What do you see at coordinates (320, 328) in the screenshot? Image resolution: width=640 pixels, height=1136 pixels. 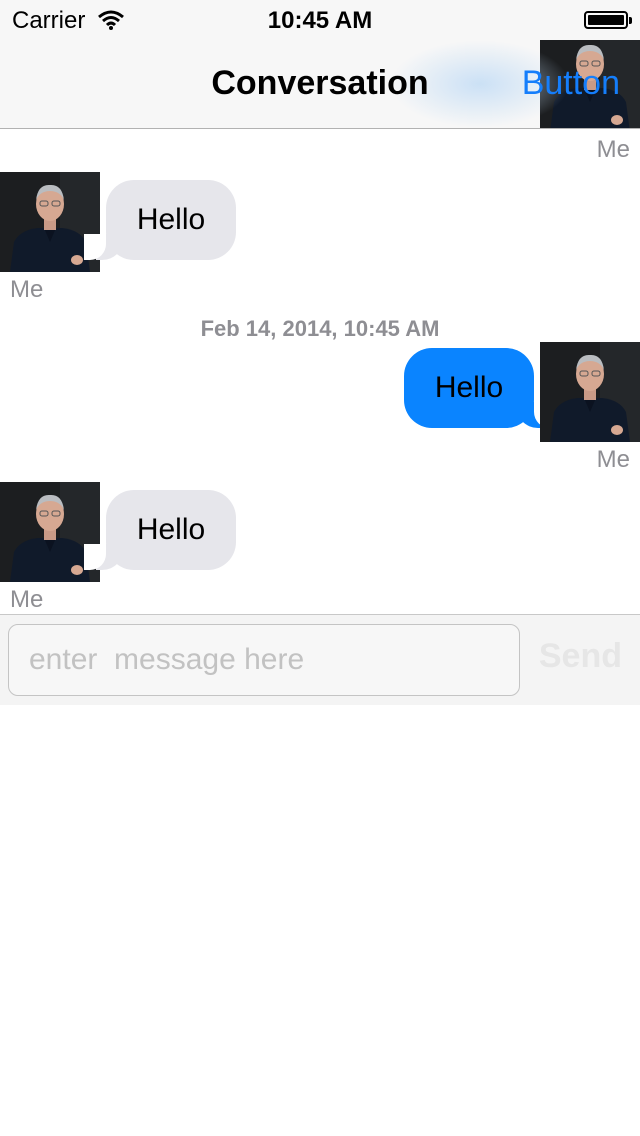 I see `message-timestamp: Feb 14, 2014, 10:45 AM` at bounding box center [320, 328].